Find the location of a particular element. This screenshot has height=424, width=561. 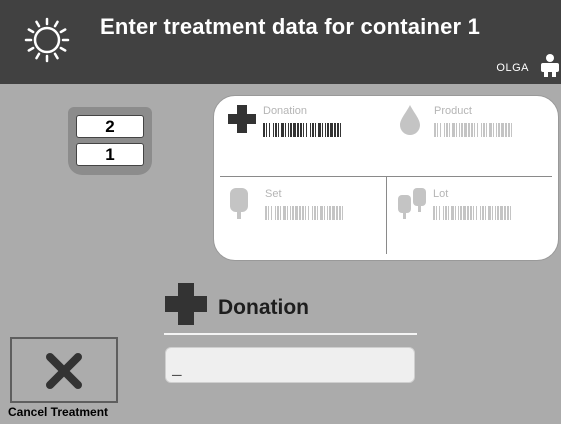

close-icon is located at coordinates (64, 371).